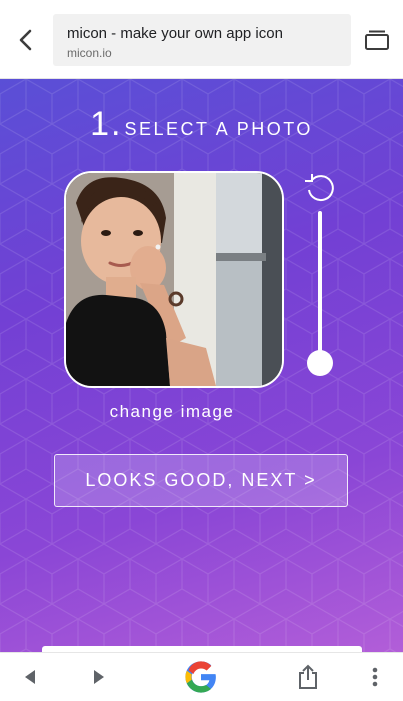  I want to click on share-icon, so click(308, 676).